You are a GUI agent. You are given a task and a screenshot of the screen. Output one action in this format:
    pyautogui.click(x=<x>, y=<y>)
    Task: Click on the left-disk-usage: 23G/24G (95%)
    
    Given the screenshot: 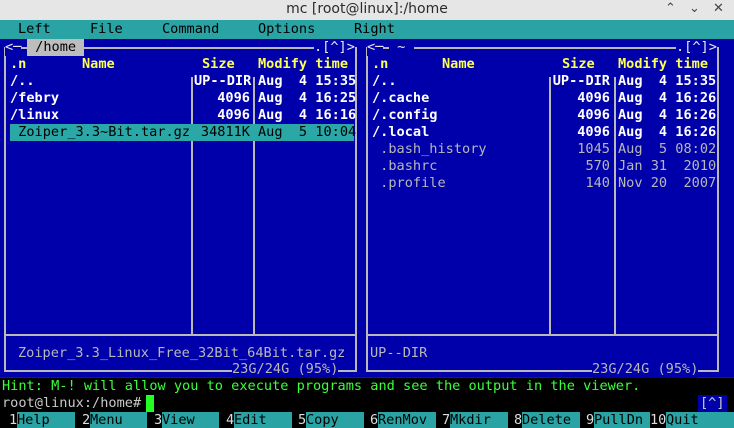 What is the action you would take?
    pyautogui.click(x=285, y=369)
    